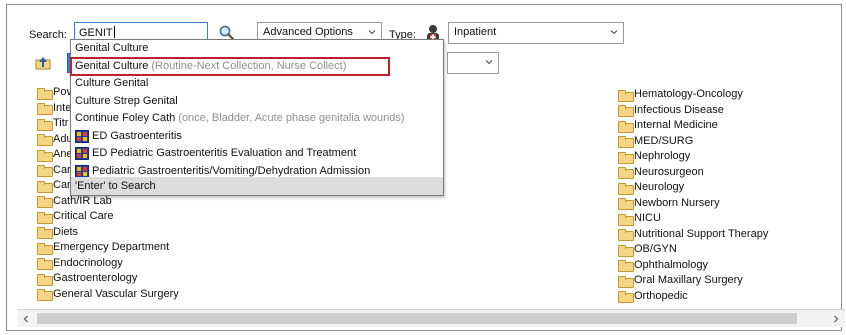  I want to click on encounter-type-dropdown: Inpatient, so click(536, 33).